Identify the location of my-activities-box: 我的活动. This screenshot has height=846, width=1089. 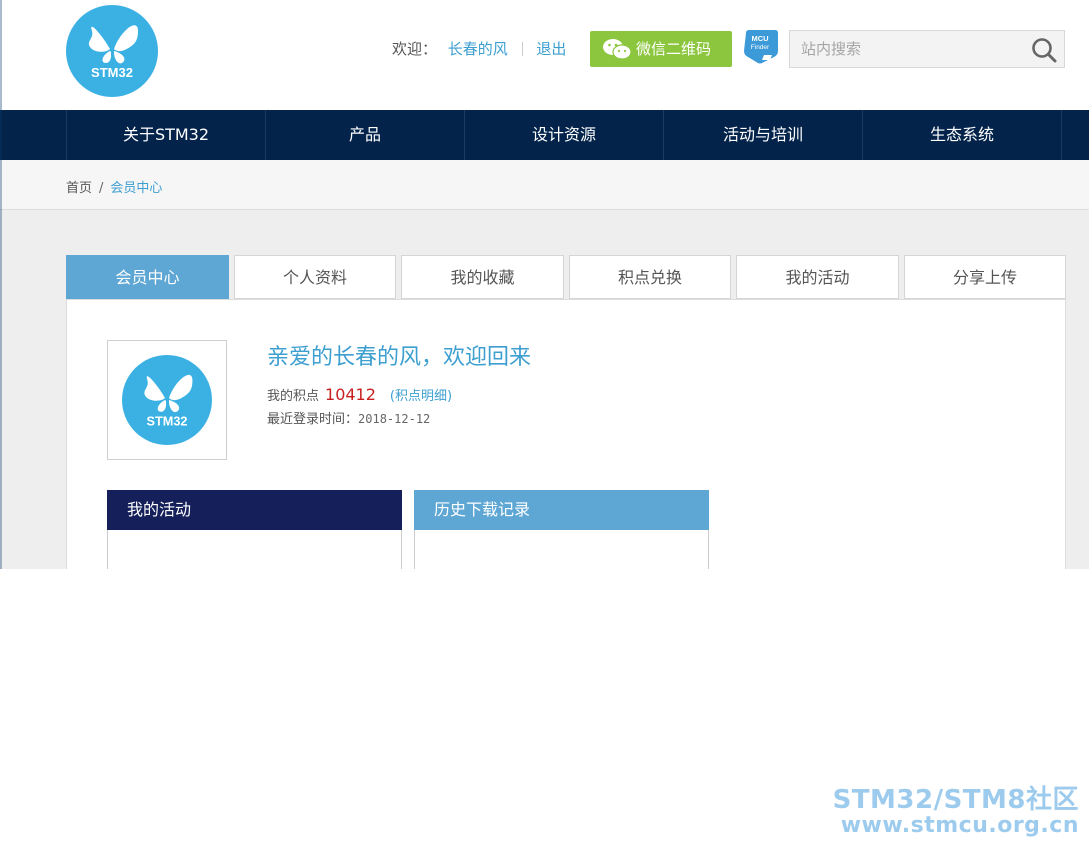
(254, 529).